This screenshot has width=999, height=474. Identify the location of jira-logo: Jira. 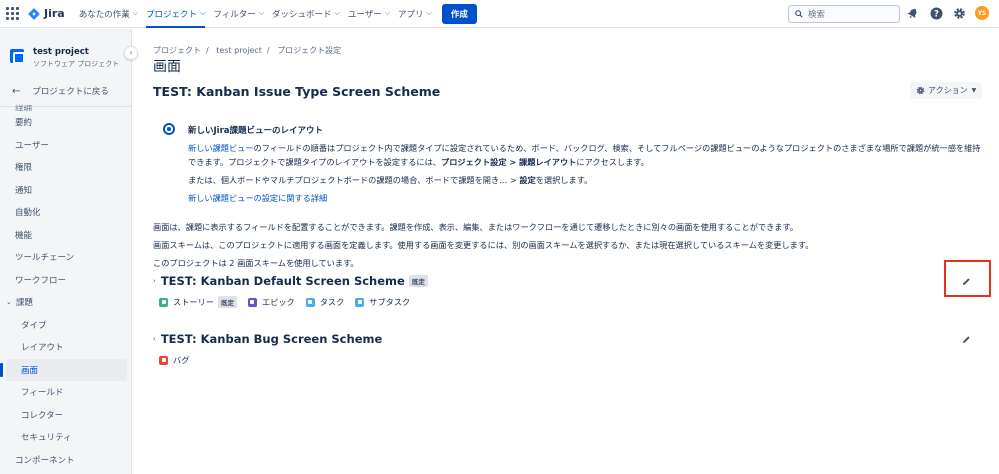
(46, 13).